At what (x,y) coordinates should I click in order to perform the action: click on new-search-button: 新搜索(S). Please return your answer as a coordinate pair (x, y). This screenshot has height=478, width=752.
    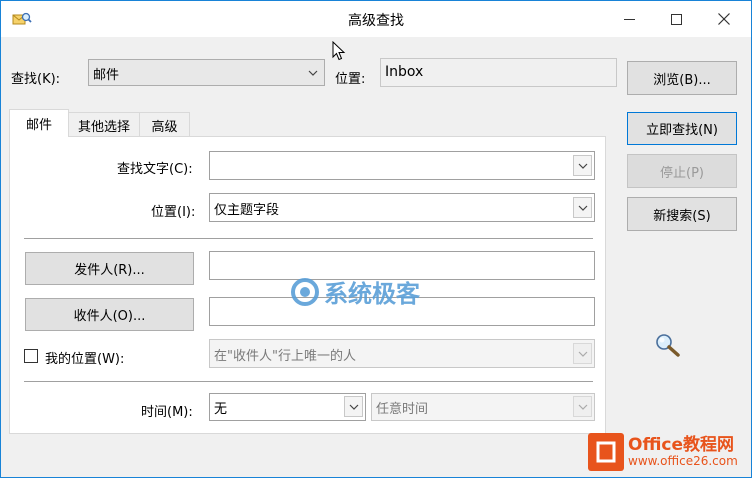
    Looking at the image, I should click on (682, 214).